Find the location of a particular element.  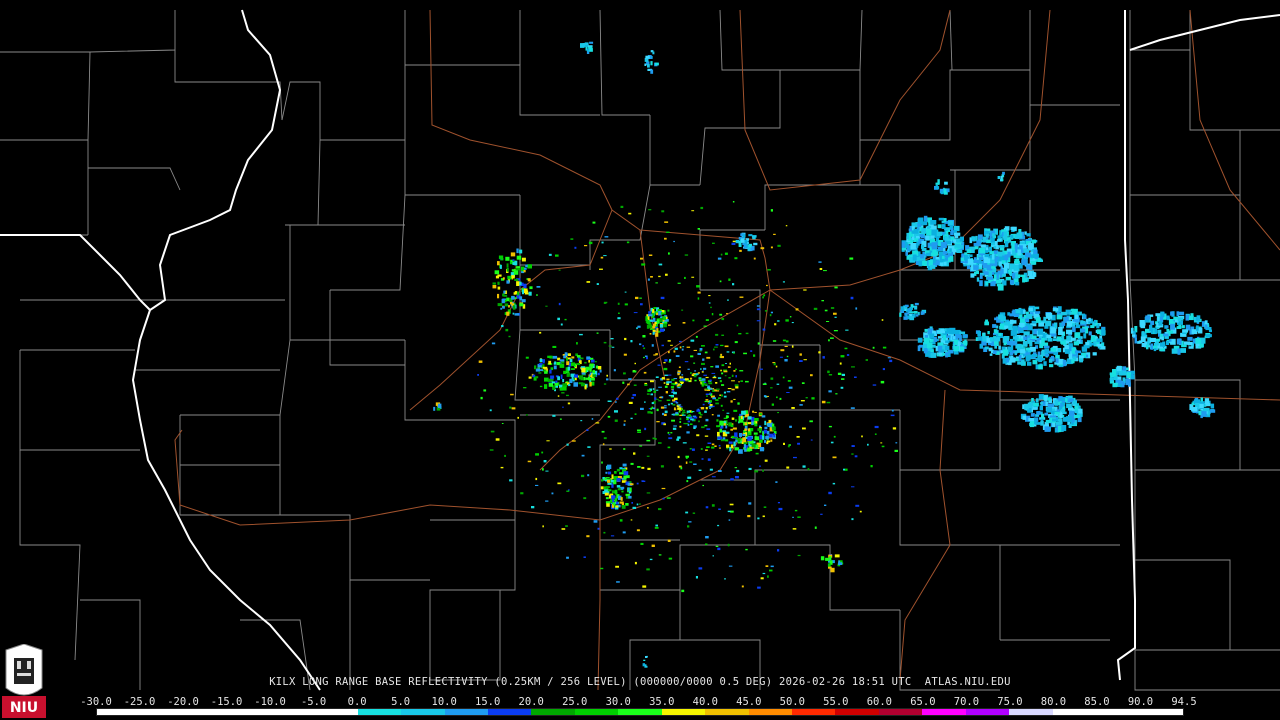

legend-tick-label: 0.0 is located at coordinates (357, 702).